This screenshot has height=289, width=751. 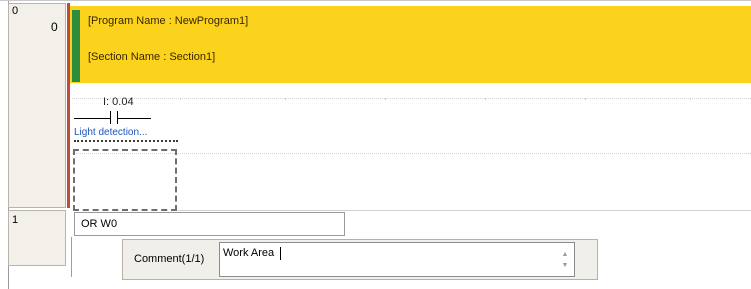 What do you see at coordinates (71, 257) in the screenshot?
I see `connection-line` at bounding box center [71, 257].